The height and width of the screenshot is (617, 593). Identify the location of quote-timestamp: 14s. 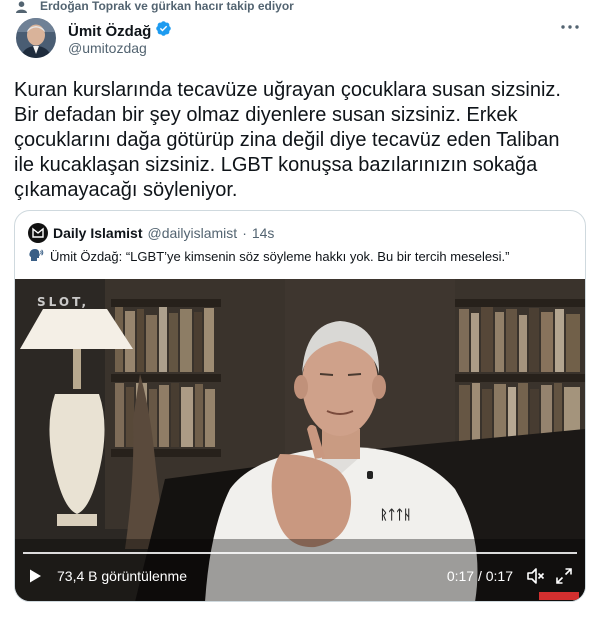
(263, 233).